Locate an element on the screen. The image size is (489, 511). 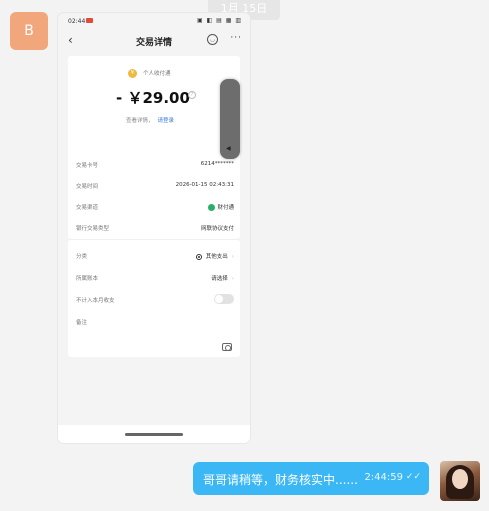
message-time: 2:44:59 is located at coordinates (383, 477).